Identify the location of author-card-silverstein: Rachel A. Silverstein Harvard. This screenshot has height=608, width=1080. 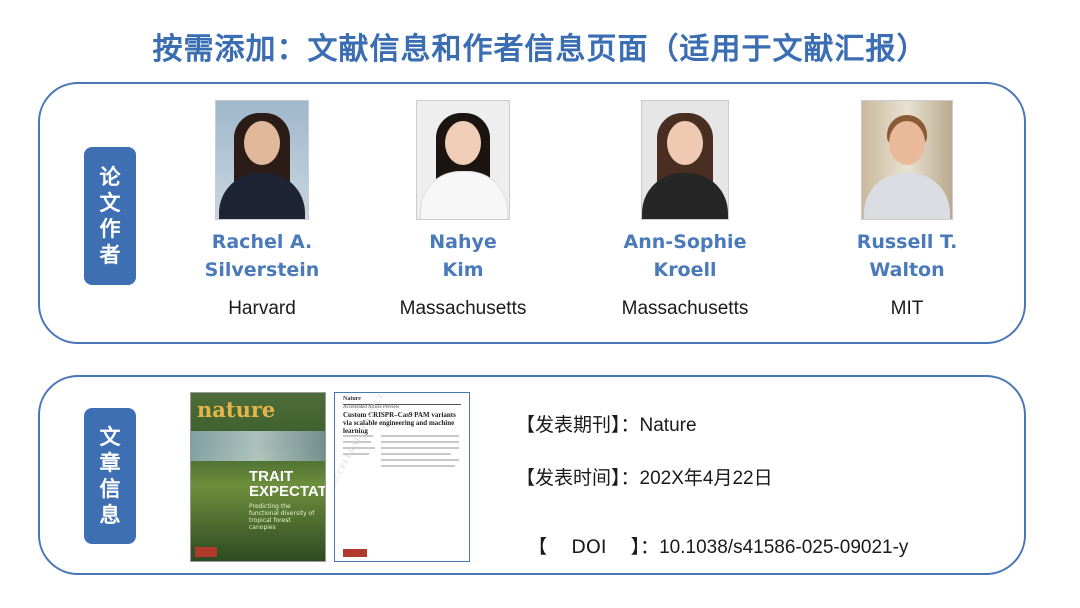
(262, 210).